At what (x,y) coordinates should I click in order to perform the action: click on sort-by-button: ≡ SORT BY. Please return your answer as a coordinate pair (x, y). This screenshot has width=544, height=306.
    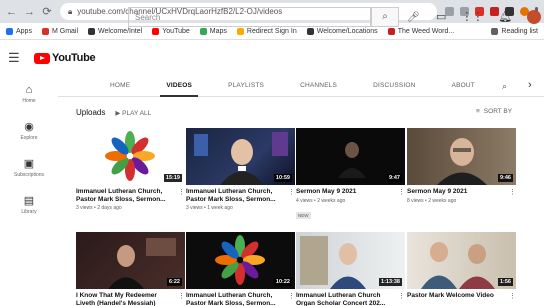
    Looking at the image, I should click on (494, 111).